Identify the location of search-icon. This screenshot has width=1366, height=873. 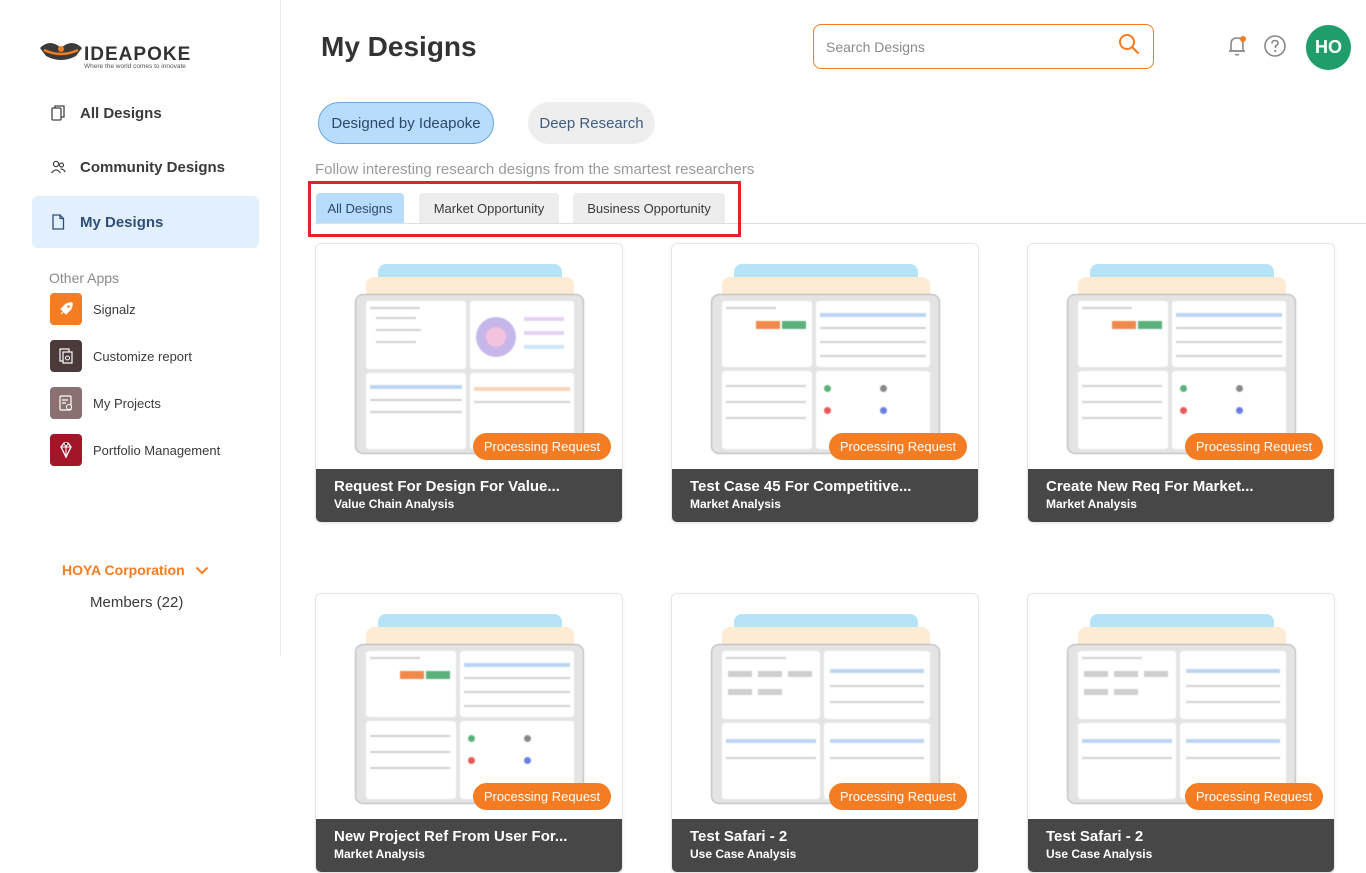
(1129, 46).